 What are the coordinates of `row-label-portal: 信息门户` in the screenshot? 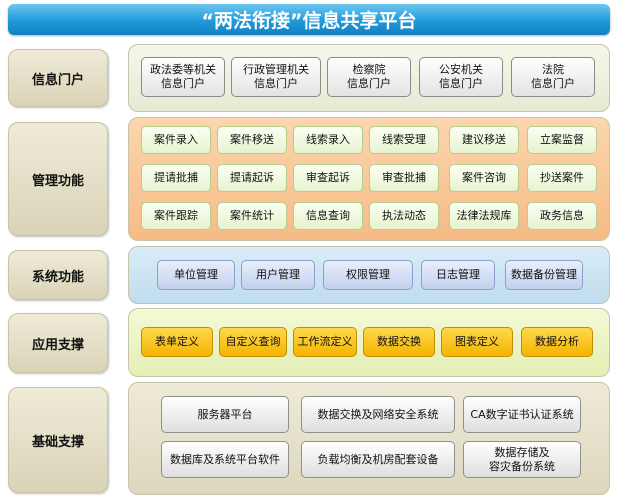 It's located at (58, 78).